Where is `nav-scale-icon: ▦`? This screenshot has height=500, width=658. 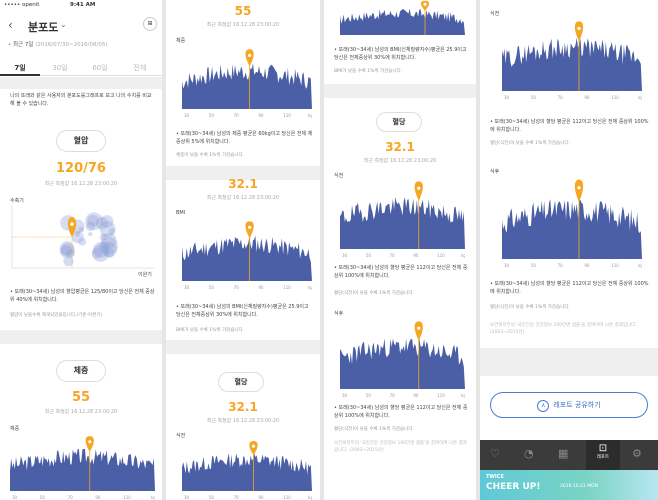
nav-scale-icon: ▦ is located at coordinates (563, 453).